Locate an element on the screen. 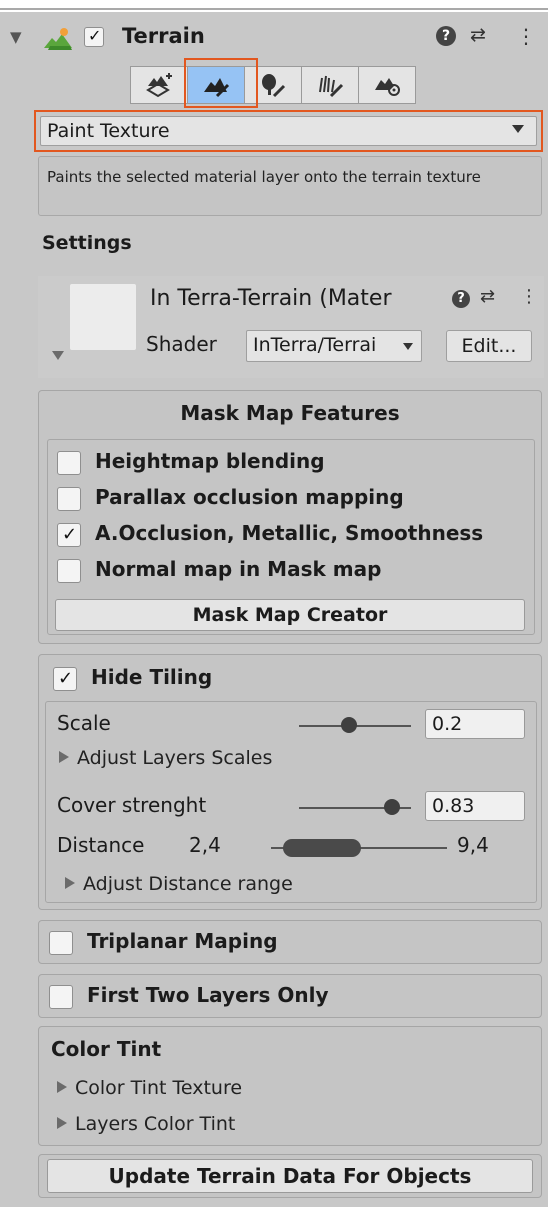 The height and width of the screenshot is (1207, 550). fold-arrow-icon: ▼ is located at coordinates (16, 37).